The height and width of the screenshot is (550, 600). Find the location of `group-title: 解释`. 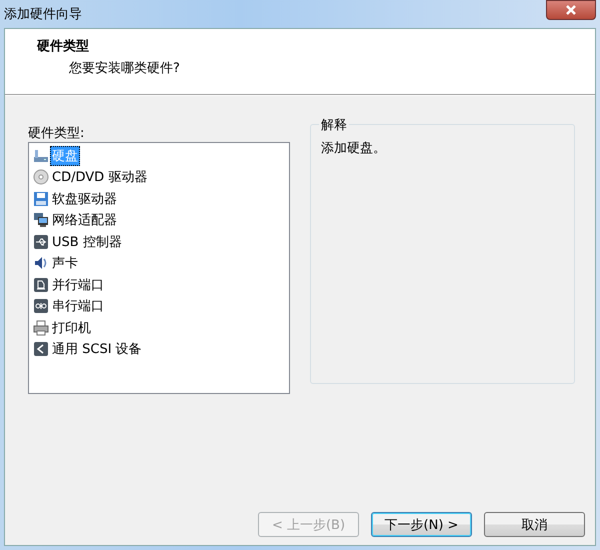

group-title: 解释 is located at coordinates (333, 125).